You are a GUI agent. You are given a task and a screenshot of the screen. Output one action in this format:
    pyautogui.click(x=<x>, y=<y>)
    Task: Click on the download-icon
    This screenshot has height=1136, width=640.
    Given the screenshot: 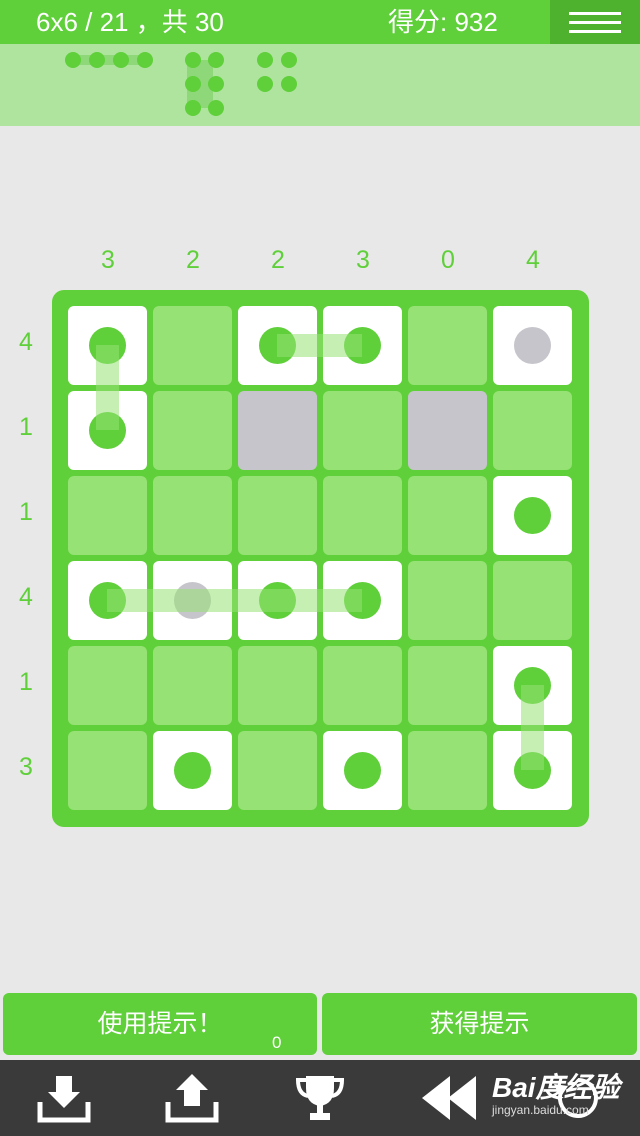 What is the action you would take?
    pyautogui.click(x=64, y=1098)
    